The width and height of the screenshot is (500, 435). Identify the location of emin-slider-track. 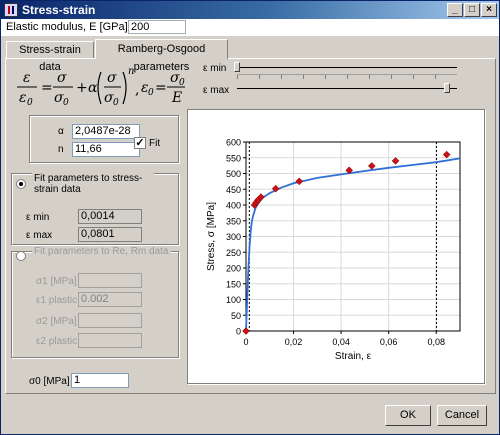
(347, 67).